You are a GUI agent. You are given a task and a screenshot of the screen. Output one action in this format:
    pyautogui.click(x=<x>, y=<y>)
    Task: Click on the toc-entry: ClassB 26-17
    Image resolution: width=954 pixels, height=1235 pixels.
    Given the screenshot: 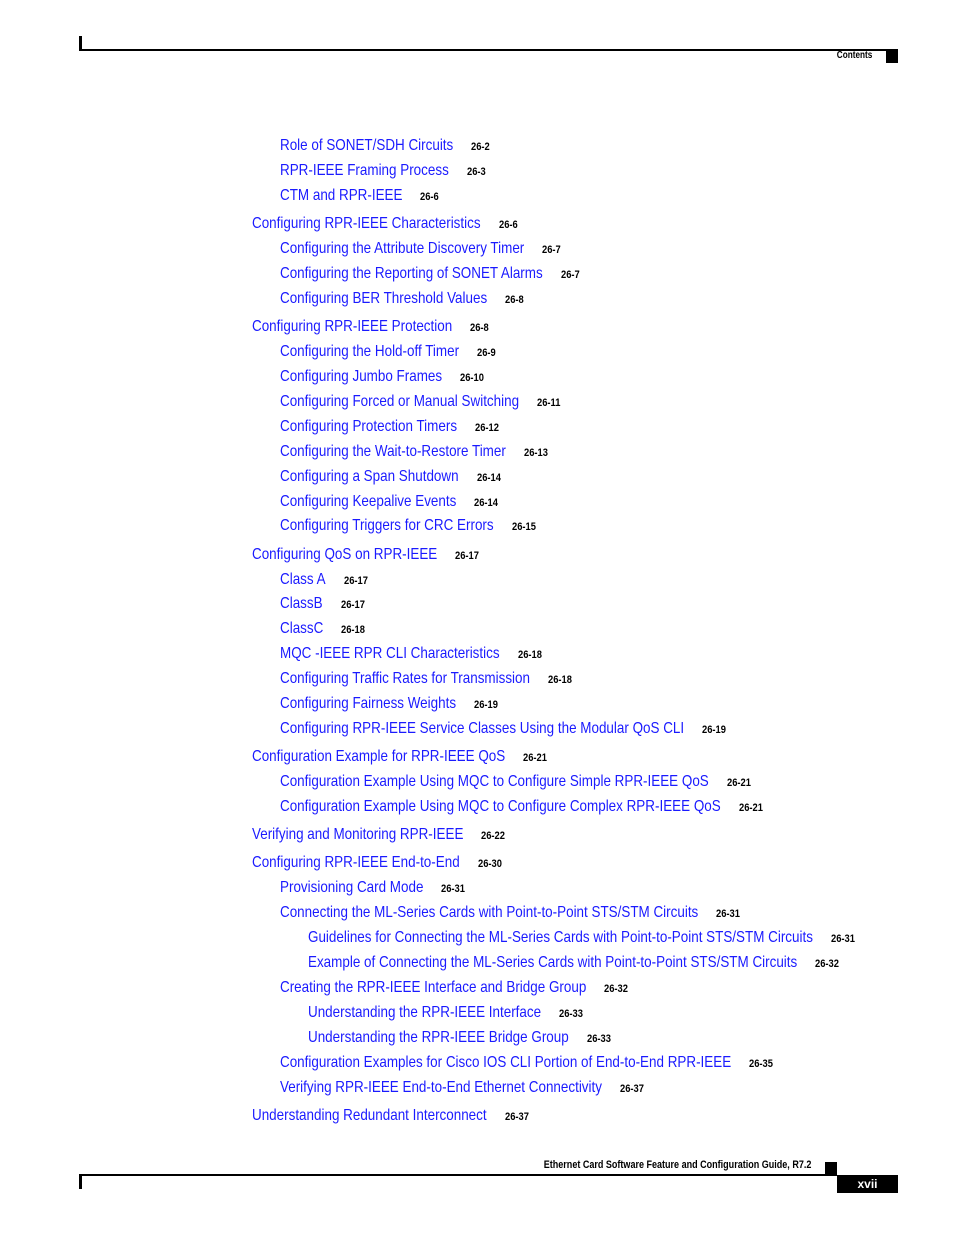 What is the action you would take?
    pyautogui.click(x=322, y=604)
    